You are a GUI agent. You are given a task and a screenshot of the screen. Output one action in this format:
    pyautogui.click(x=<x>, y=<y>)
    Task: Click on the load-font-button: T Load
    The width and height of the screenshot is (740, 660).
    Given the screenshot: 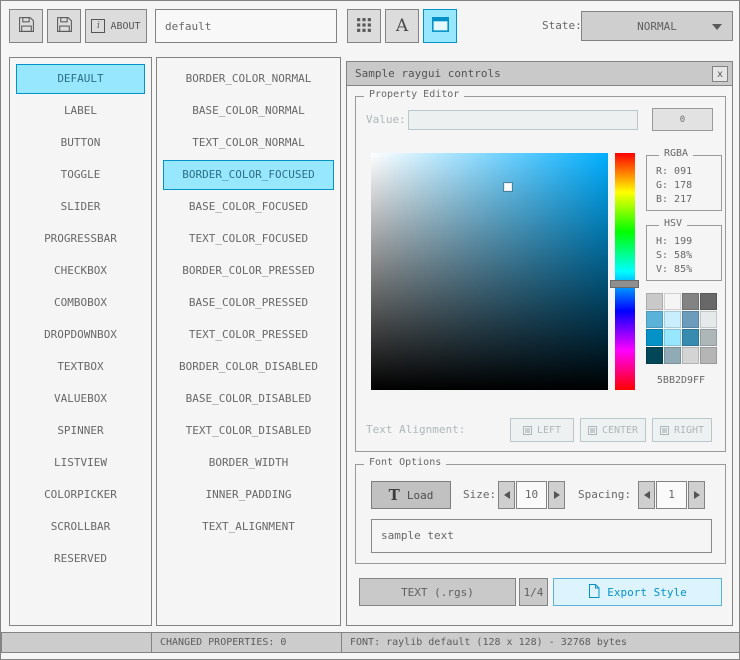 What is the action you would take?
    pyautogui.click(x=411, y=495)
    